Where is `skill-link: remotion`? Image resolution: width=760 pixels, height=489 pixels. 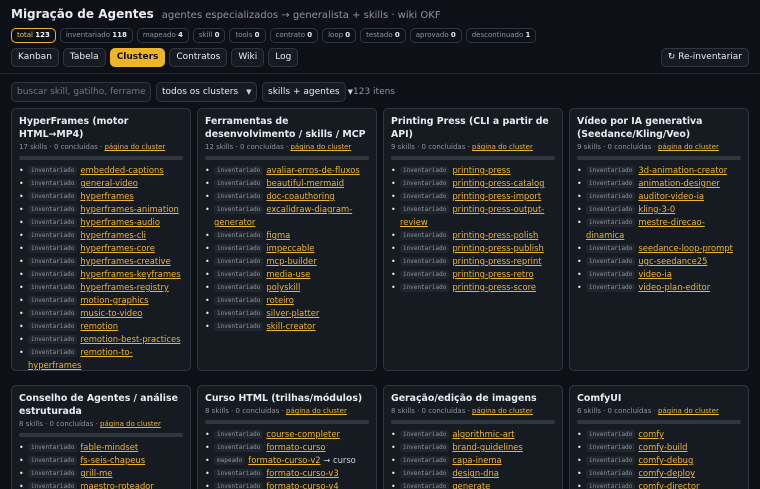 skill-link: remotion is located at coordinates (99, 326).